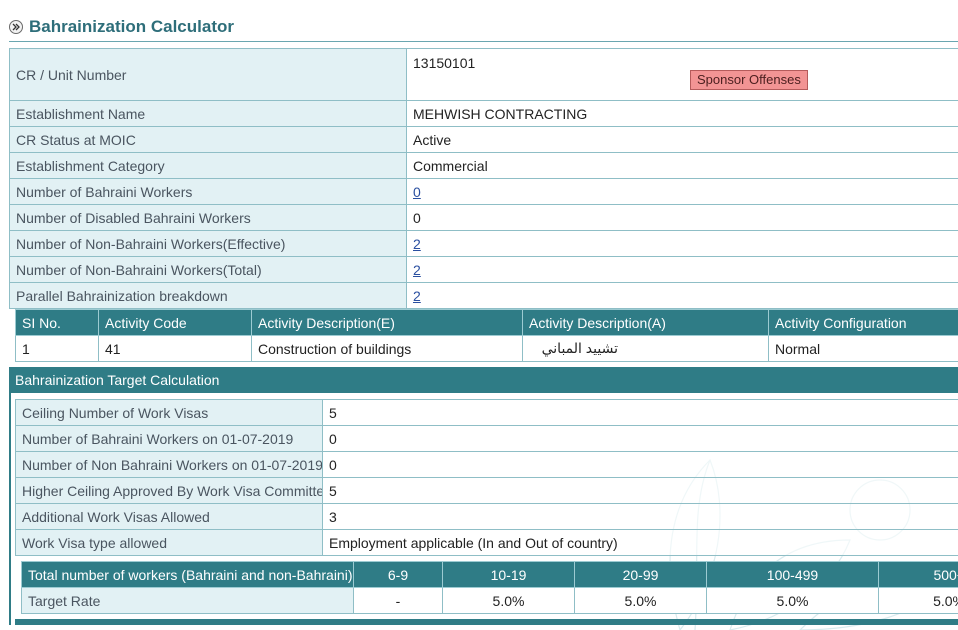 The width and height of the screenshot is (958, 630). Describe the element at coordinates (483, 380) in the screenshot. I see `target-calculation-header: Bahrainization Target Calculation` at that location.